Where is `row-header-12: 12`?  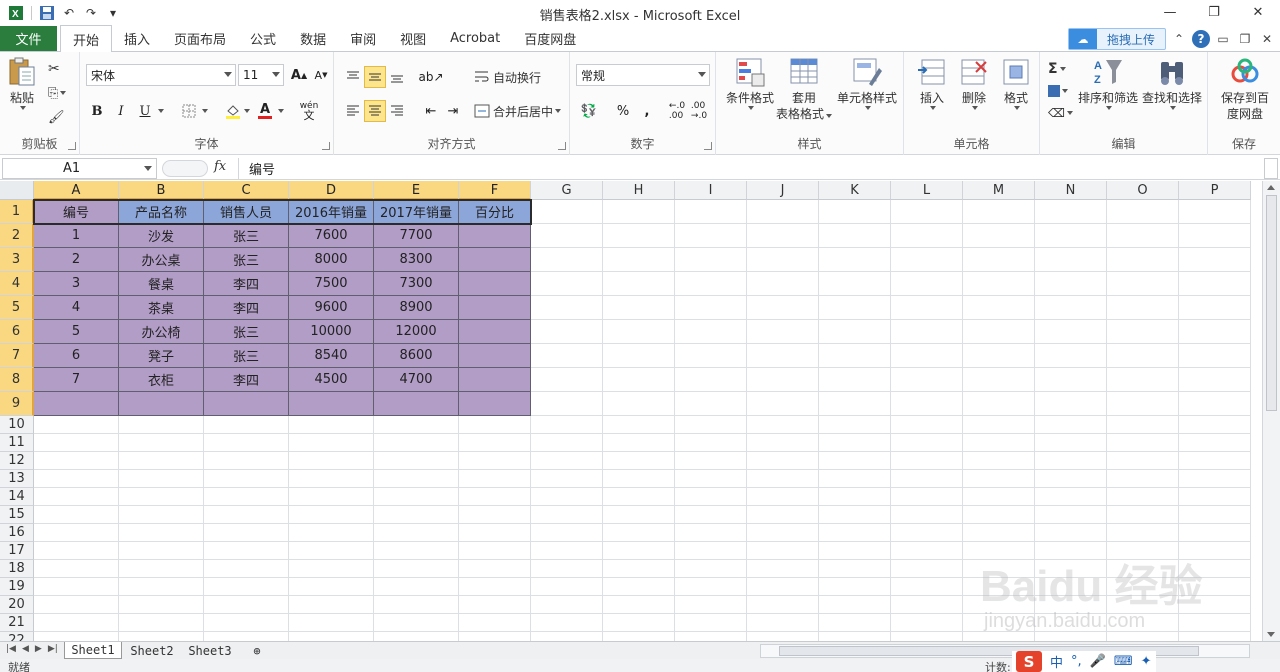
row-header-12: 12 is located at coordinates (17, 461).